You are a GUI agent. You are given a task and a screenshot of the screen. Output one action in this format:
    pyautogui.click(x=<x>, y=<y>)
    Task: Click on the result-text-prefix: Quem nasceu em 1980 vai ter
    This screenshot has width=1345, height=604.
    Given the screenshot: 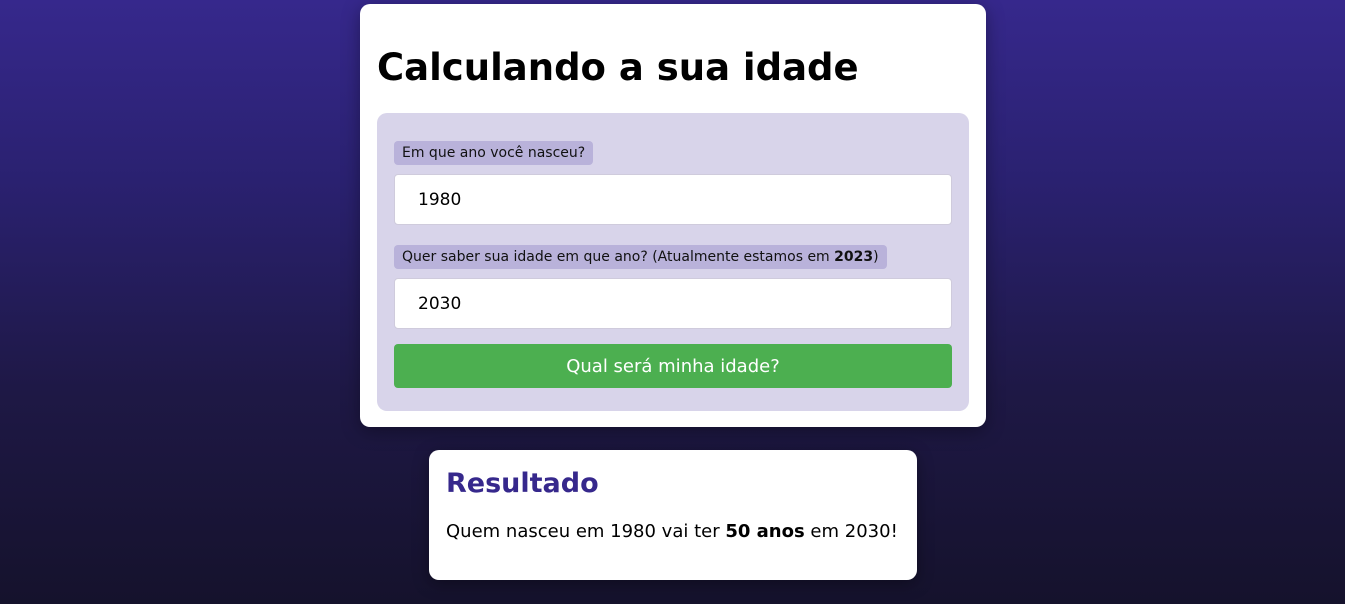 What is the action you would take?
    pyautogui.click(x=586, y=531)
    